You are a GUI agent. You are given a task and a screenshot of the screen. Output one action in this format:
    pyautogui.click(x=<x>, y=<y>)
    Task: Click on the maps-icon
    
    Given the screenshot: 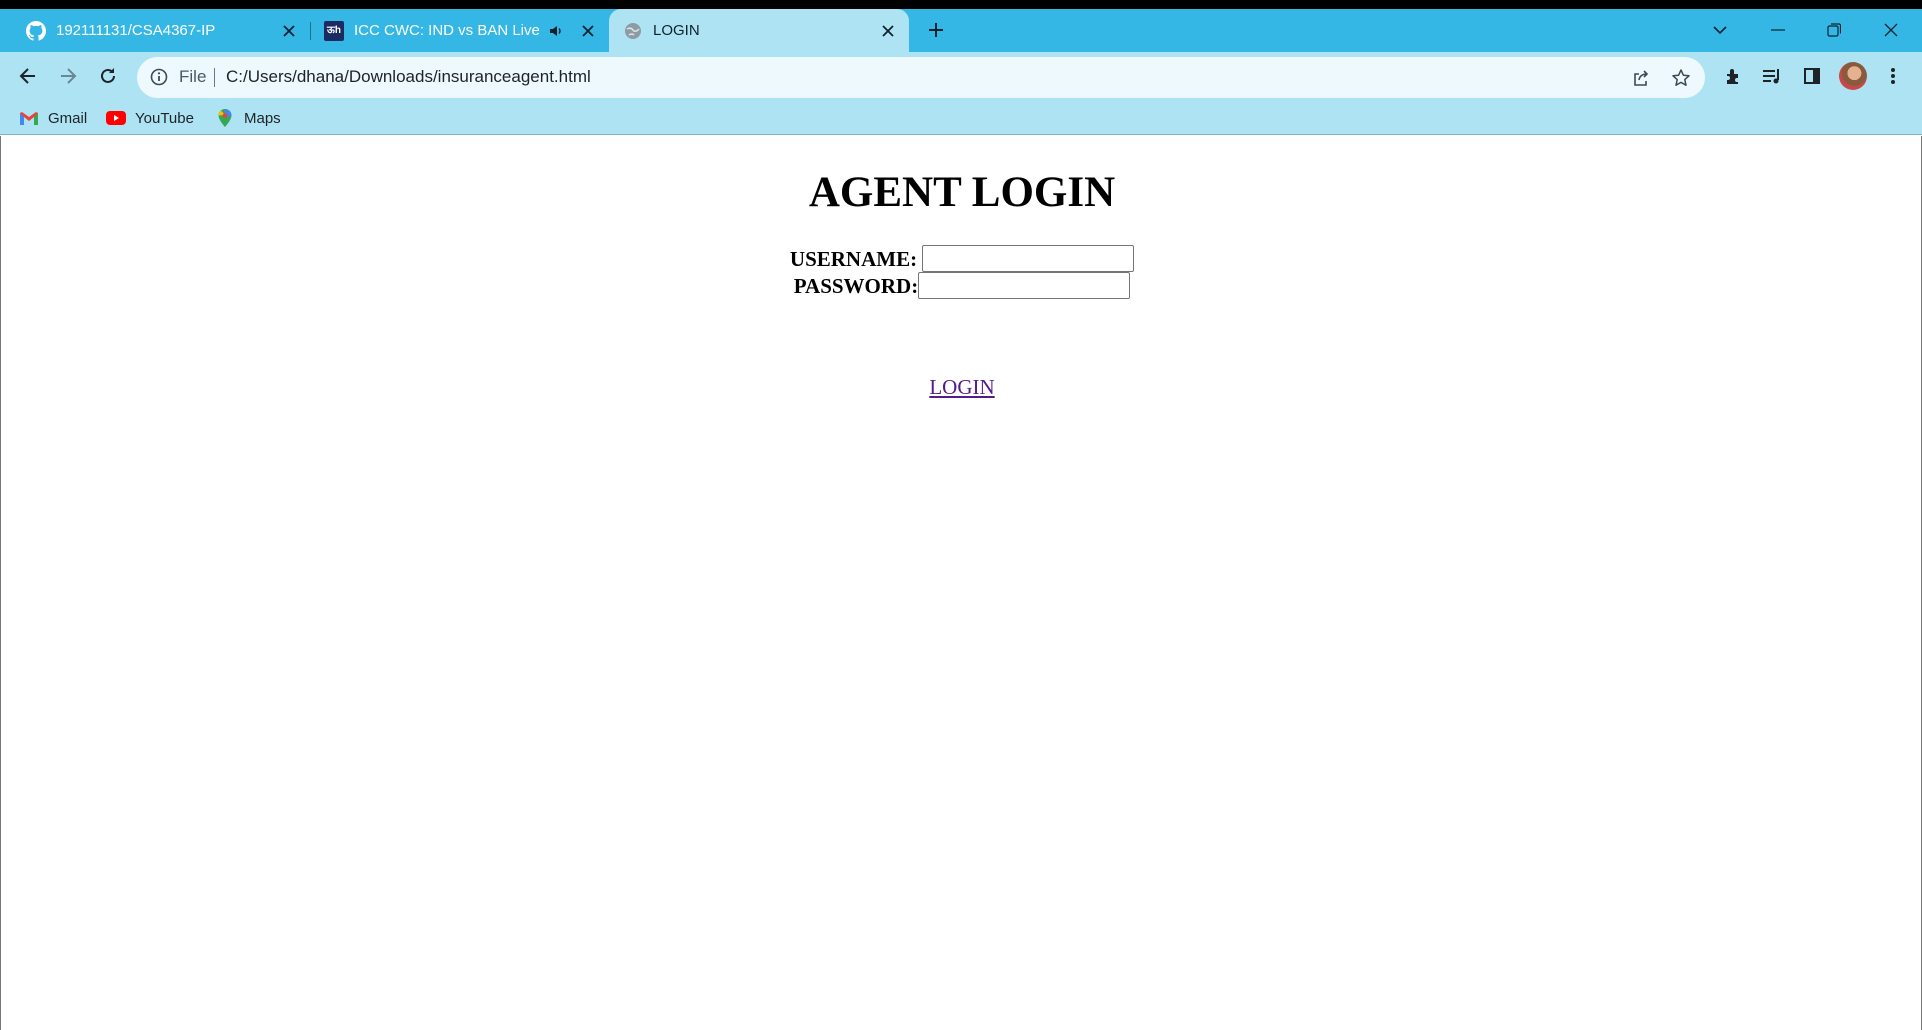 What is the action you would take?
    pyautogui.click(x=225, y=118)
    